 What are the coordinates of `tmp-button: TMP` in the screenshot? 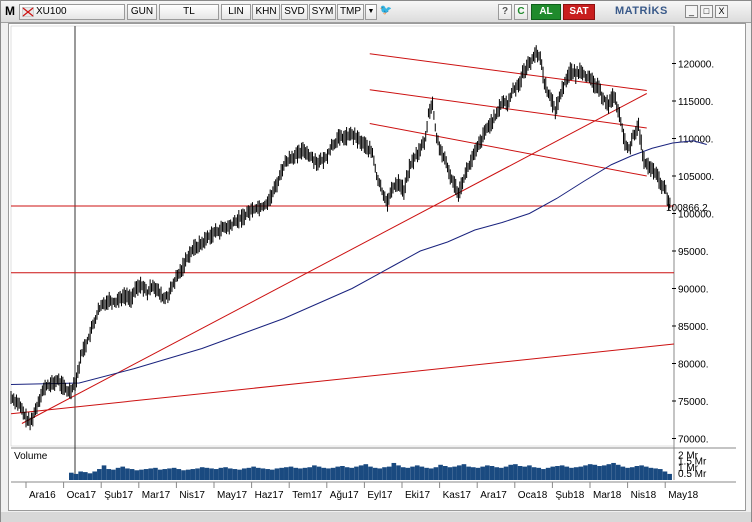 It's located at (350, 12).